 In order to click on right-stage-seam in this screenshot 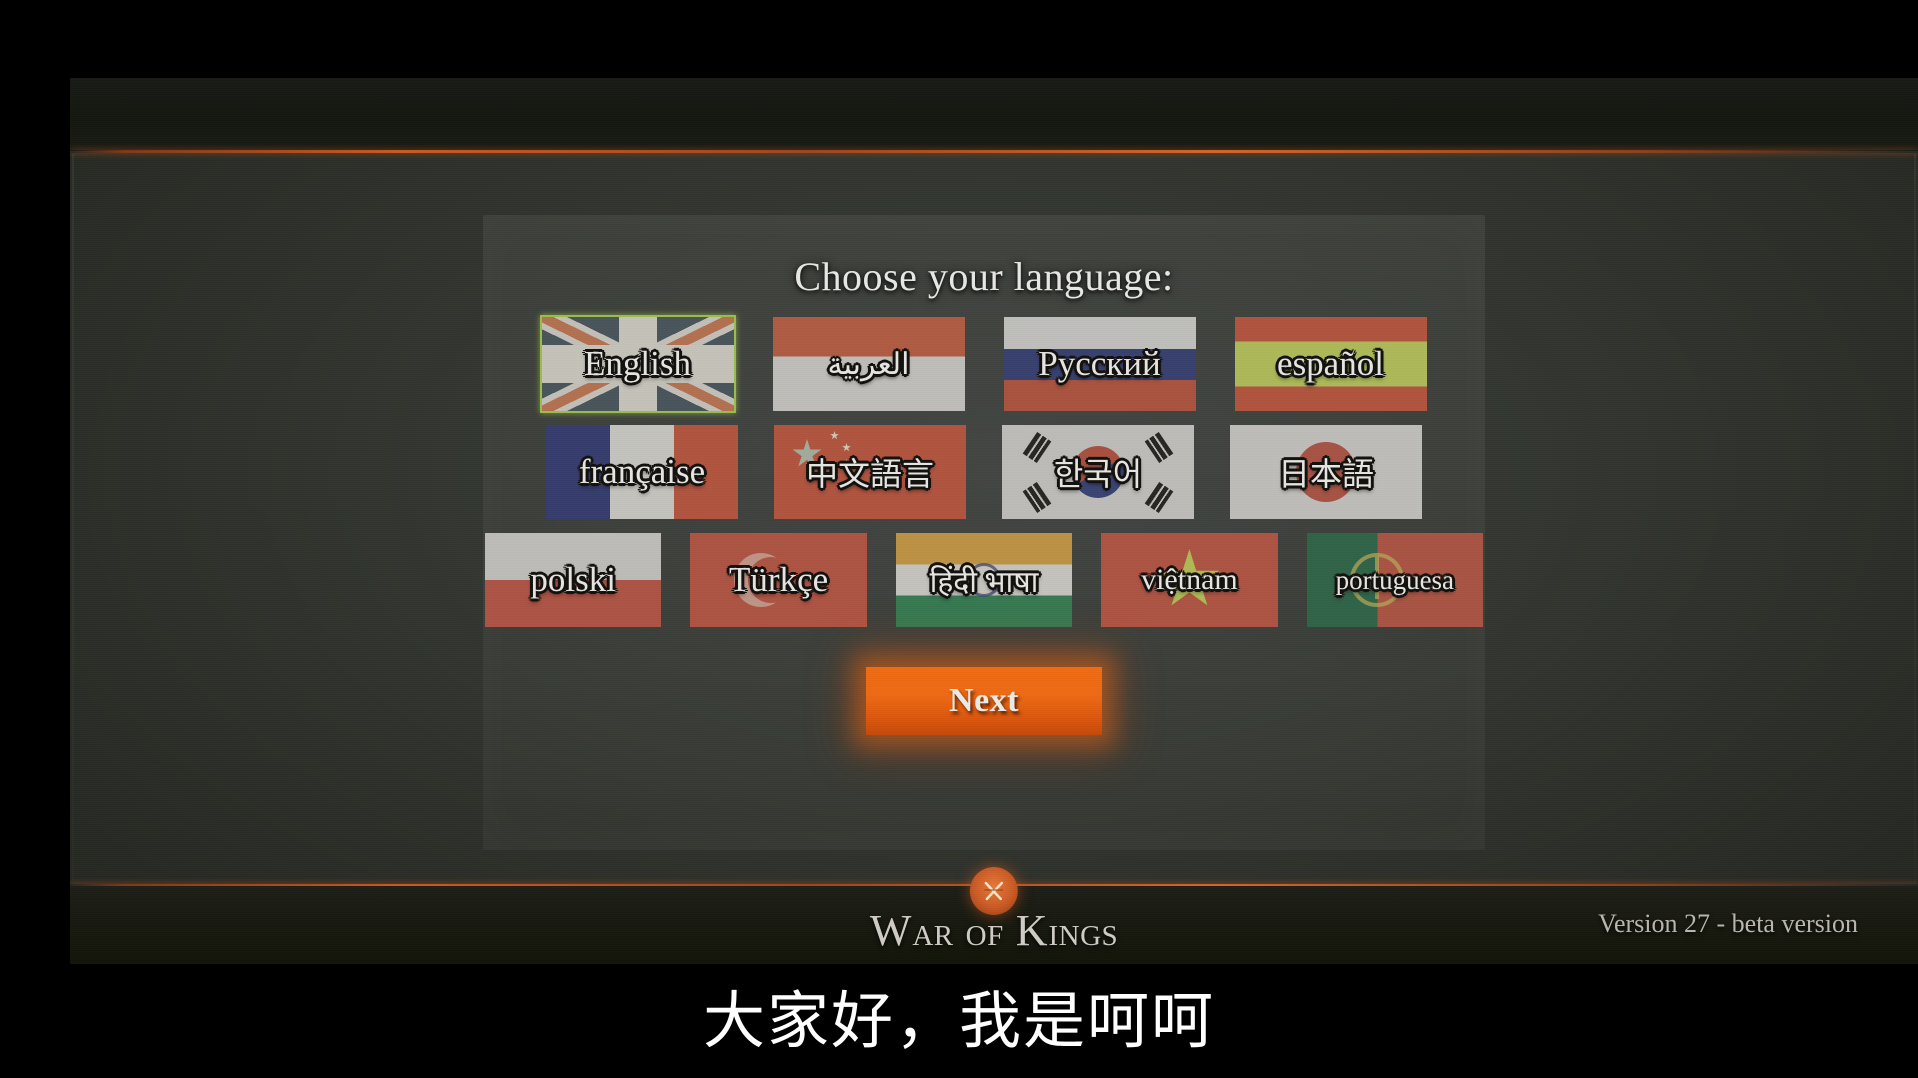, I will do `click(1915, 519)`.